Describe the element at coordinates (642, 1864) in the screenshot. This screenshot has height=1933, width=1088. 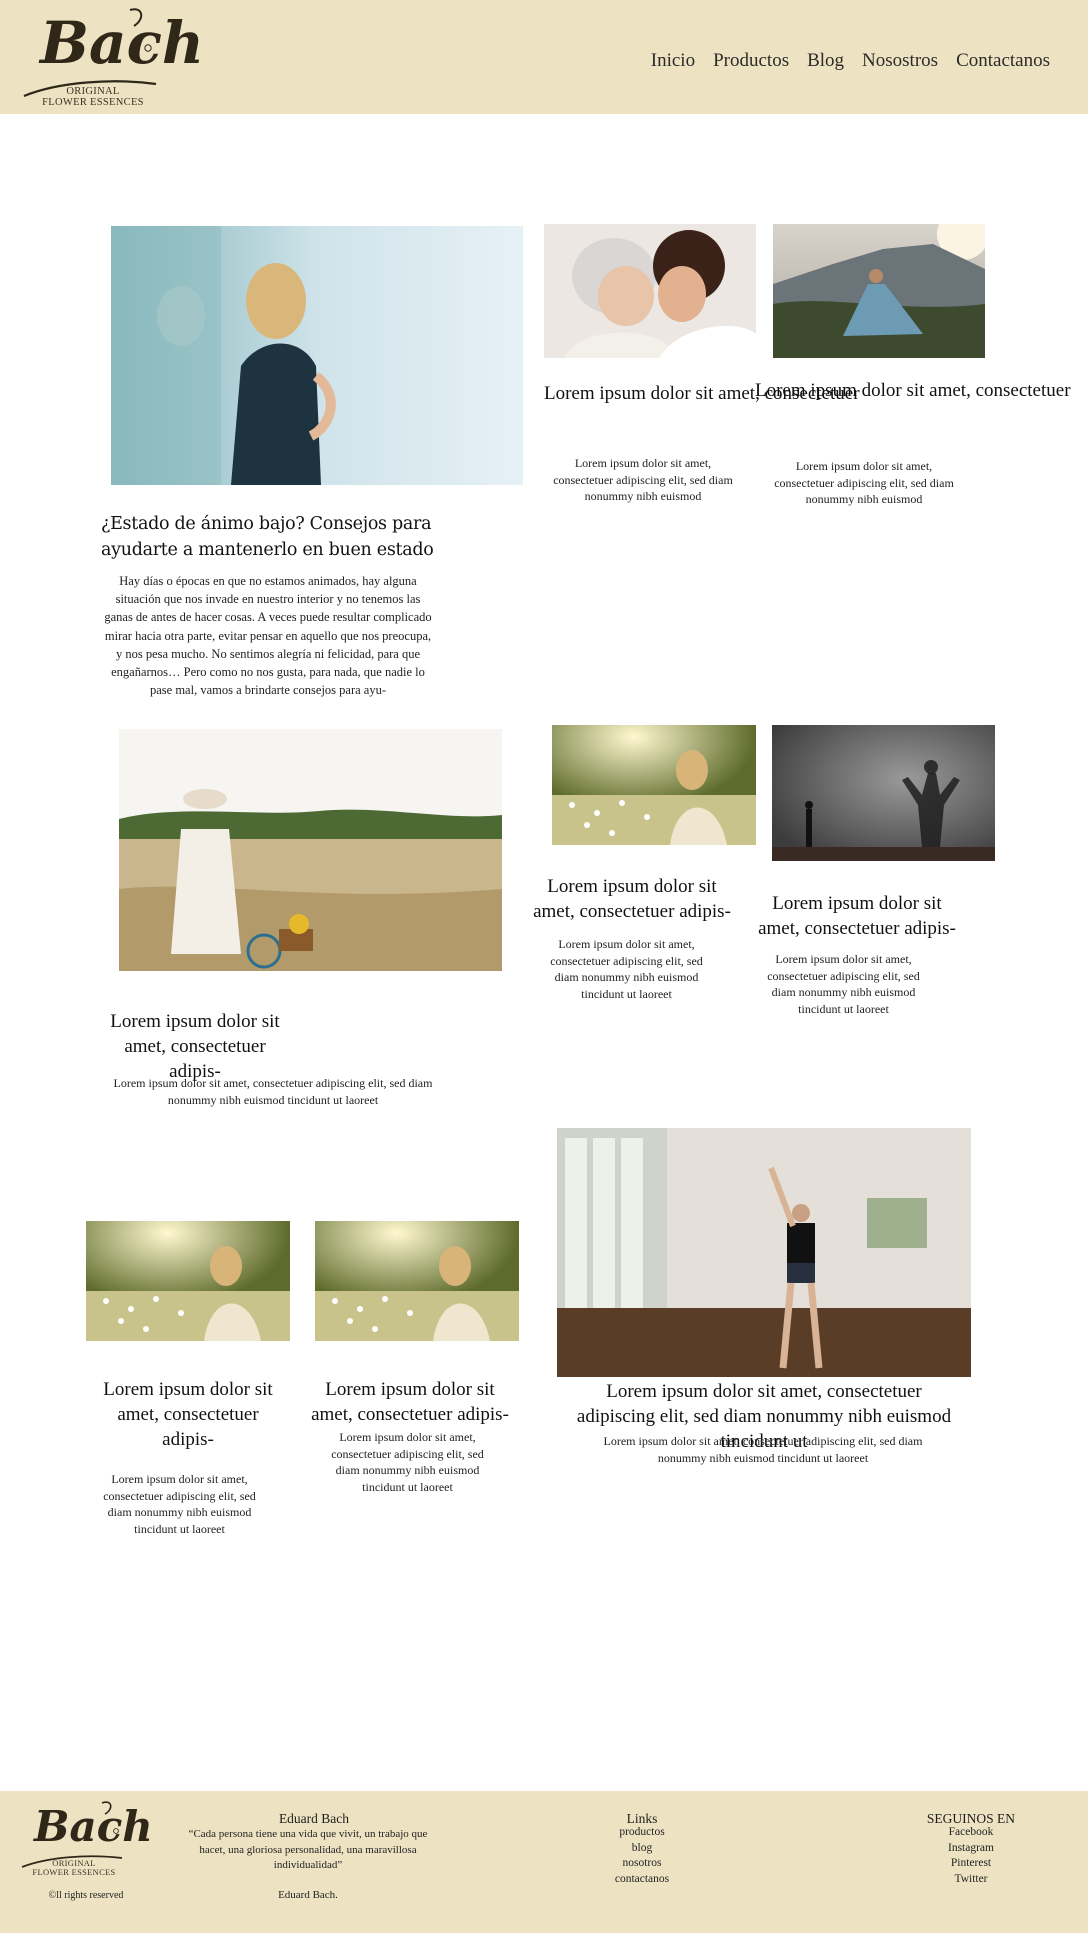
I see `footer-link-nosotros: nosotros` at that location.